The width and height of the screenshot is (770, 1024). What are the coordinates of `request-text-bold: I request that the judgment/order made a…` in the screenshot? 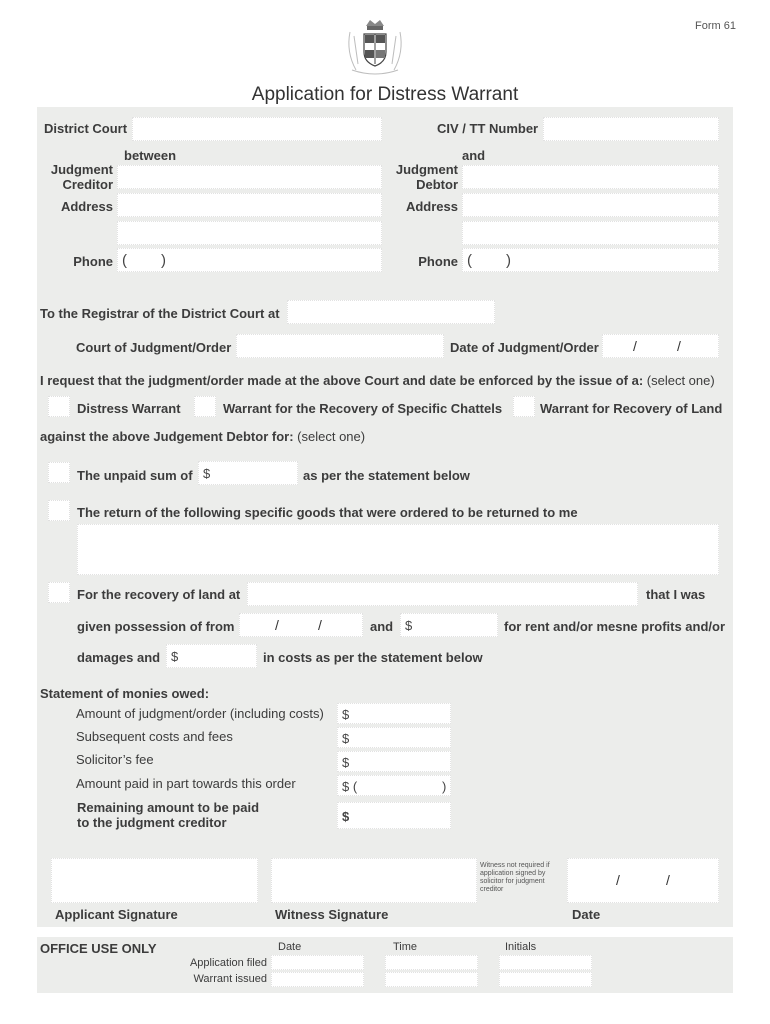 It's located at (342, 380).